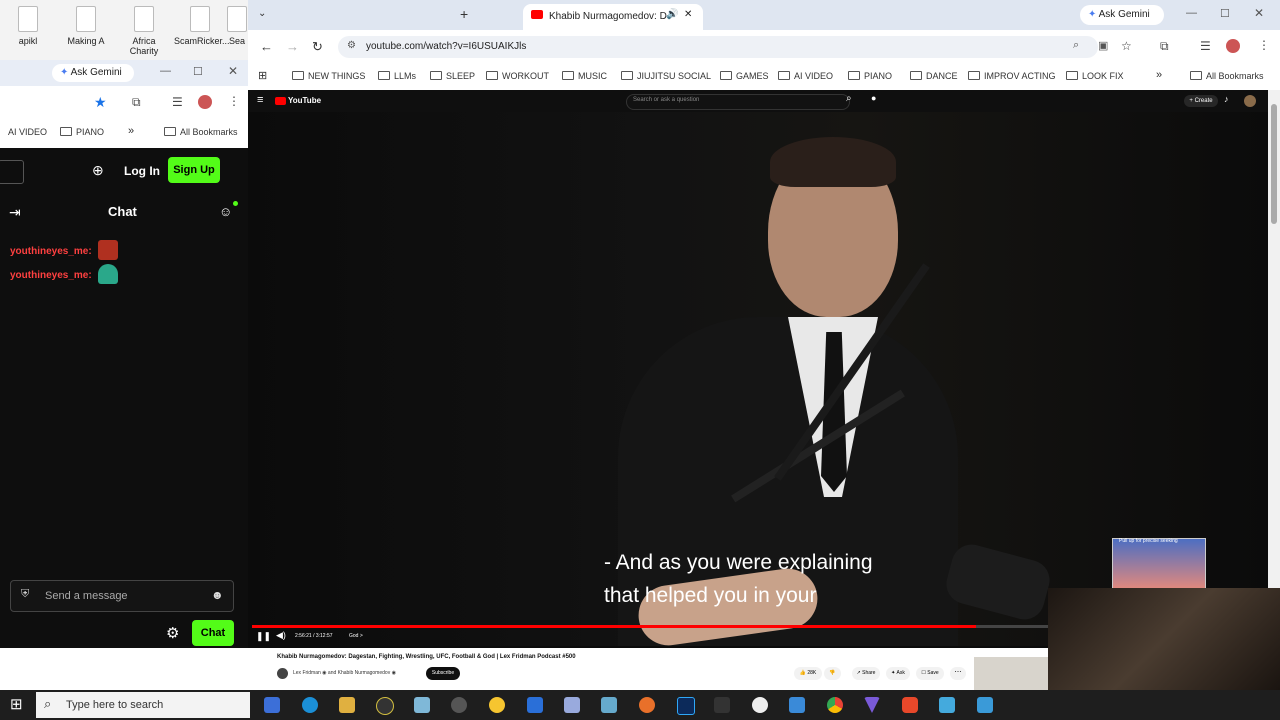  What do you see at coordinates (517, 76) in the screenshot?
I see `bookmark-item: WORKOUT` at bounding box center [517, 76].